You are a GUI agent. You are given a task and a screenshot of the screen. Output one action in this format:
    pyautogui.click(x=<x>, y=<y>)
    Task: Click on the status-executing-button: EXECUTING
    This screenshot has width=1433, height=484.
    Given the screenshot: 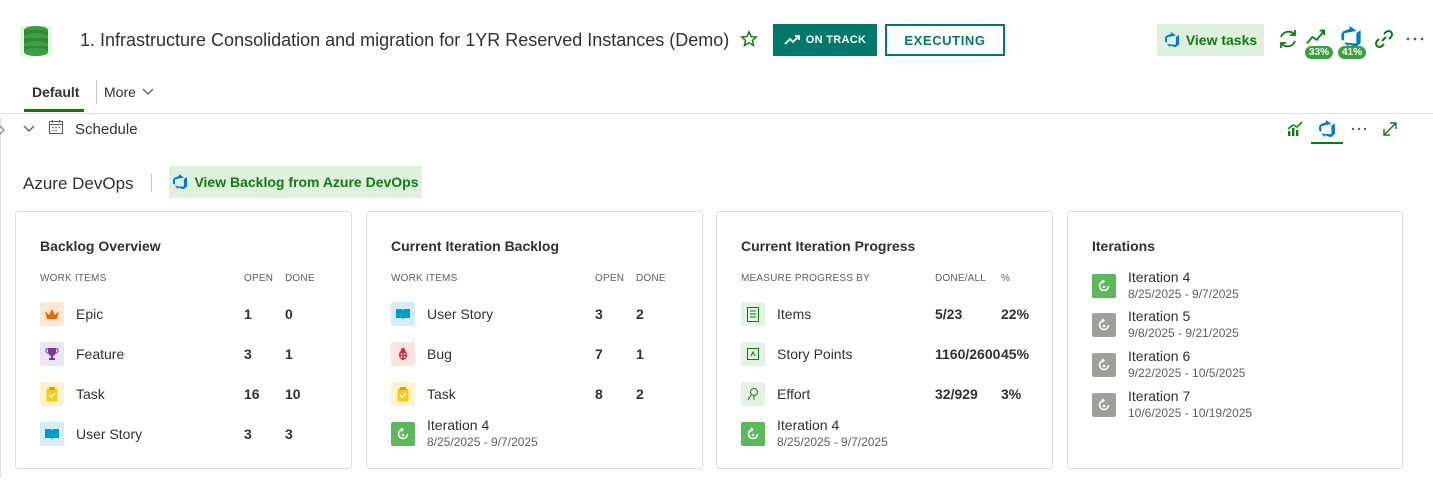 What is the action you would take?
    pyautogui.click(x=945, y=40)
    